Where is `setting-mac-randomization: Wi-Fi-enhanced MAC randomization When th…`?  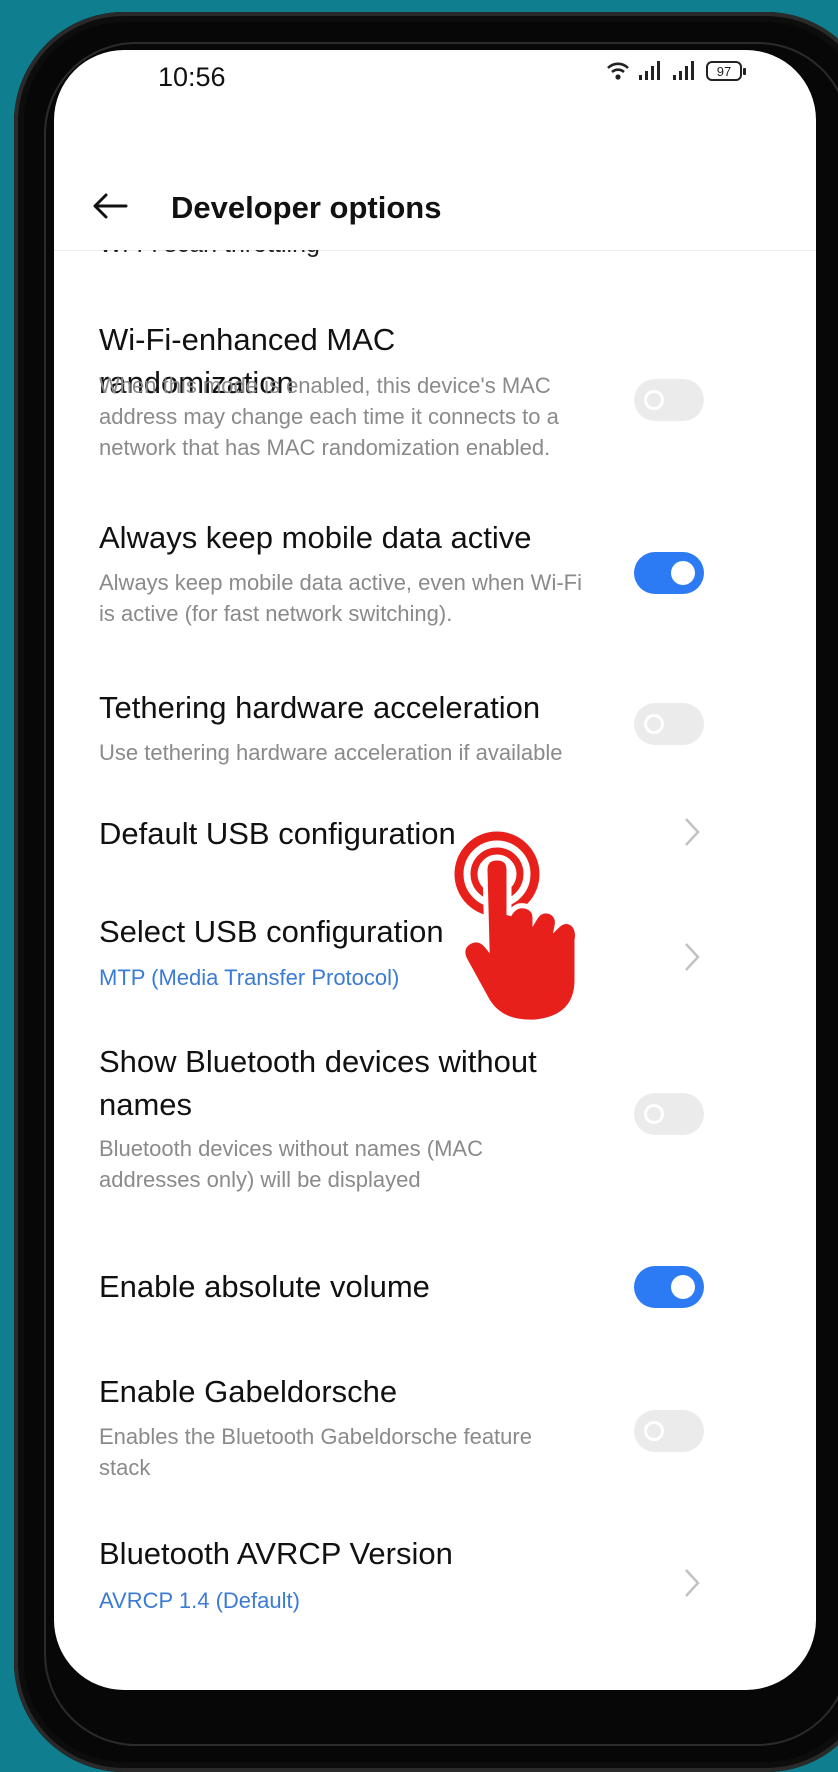
setting-mac-randomization: Wi-Fi-enhanced MAC randomization When th… is located at coordinates (435, 385).